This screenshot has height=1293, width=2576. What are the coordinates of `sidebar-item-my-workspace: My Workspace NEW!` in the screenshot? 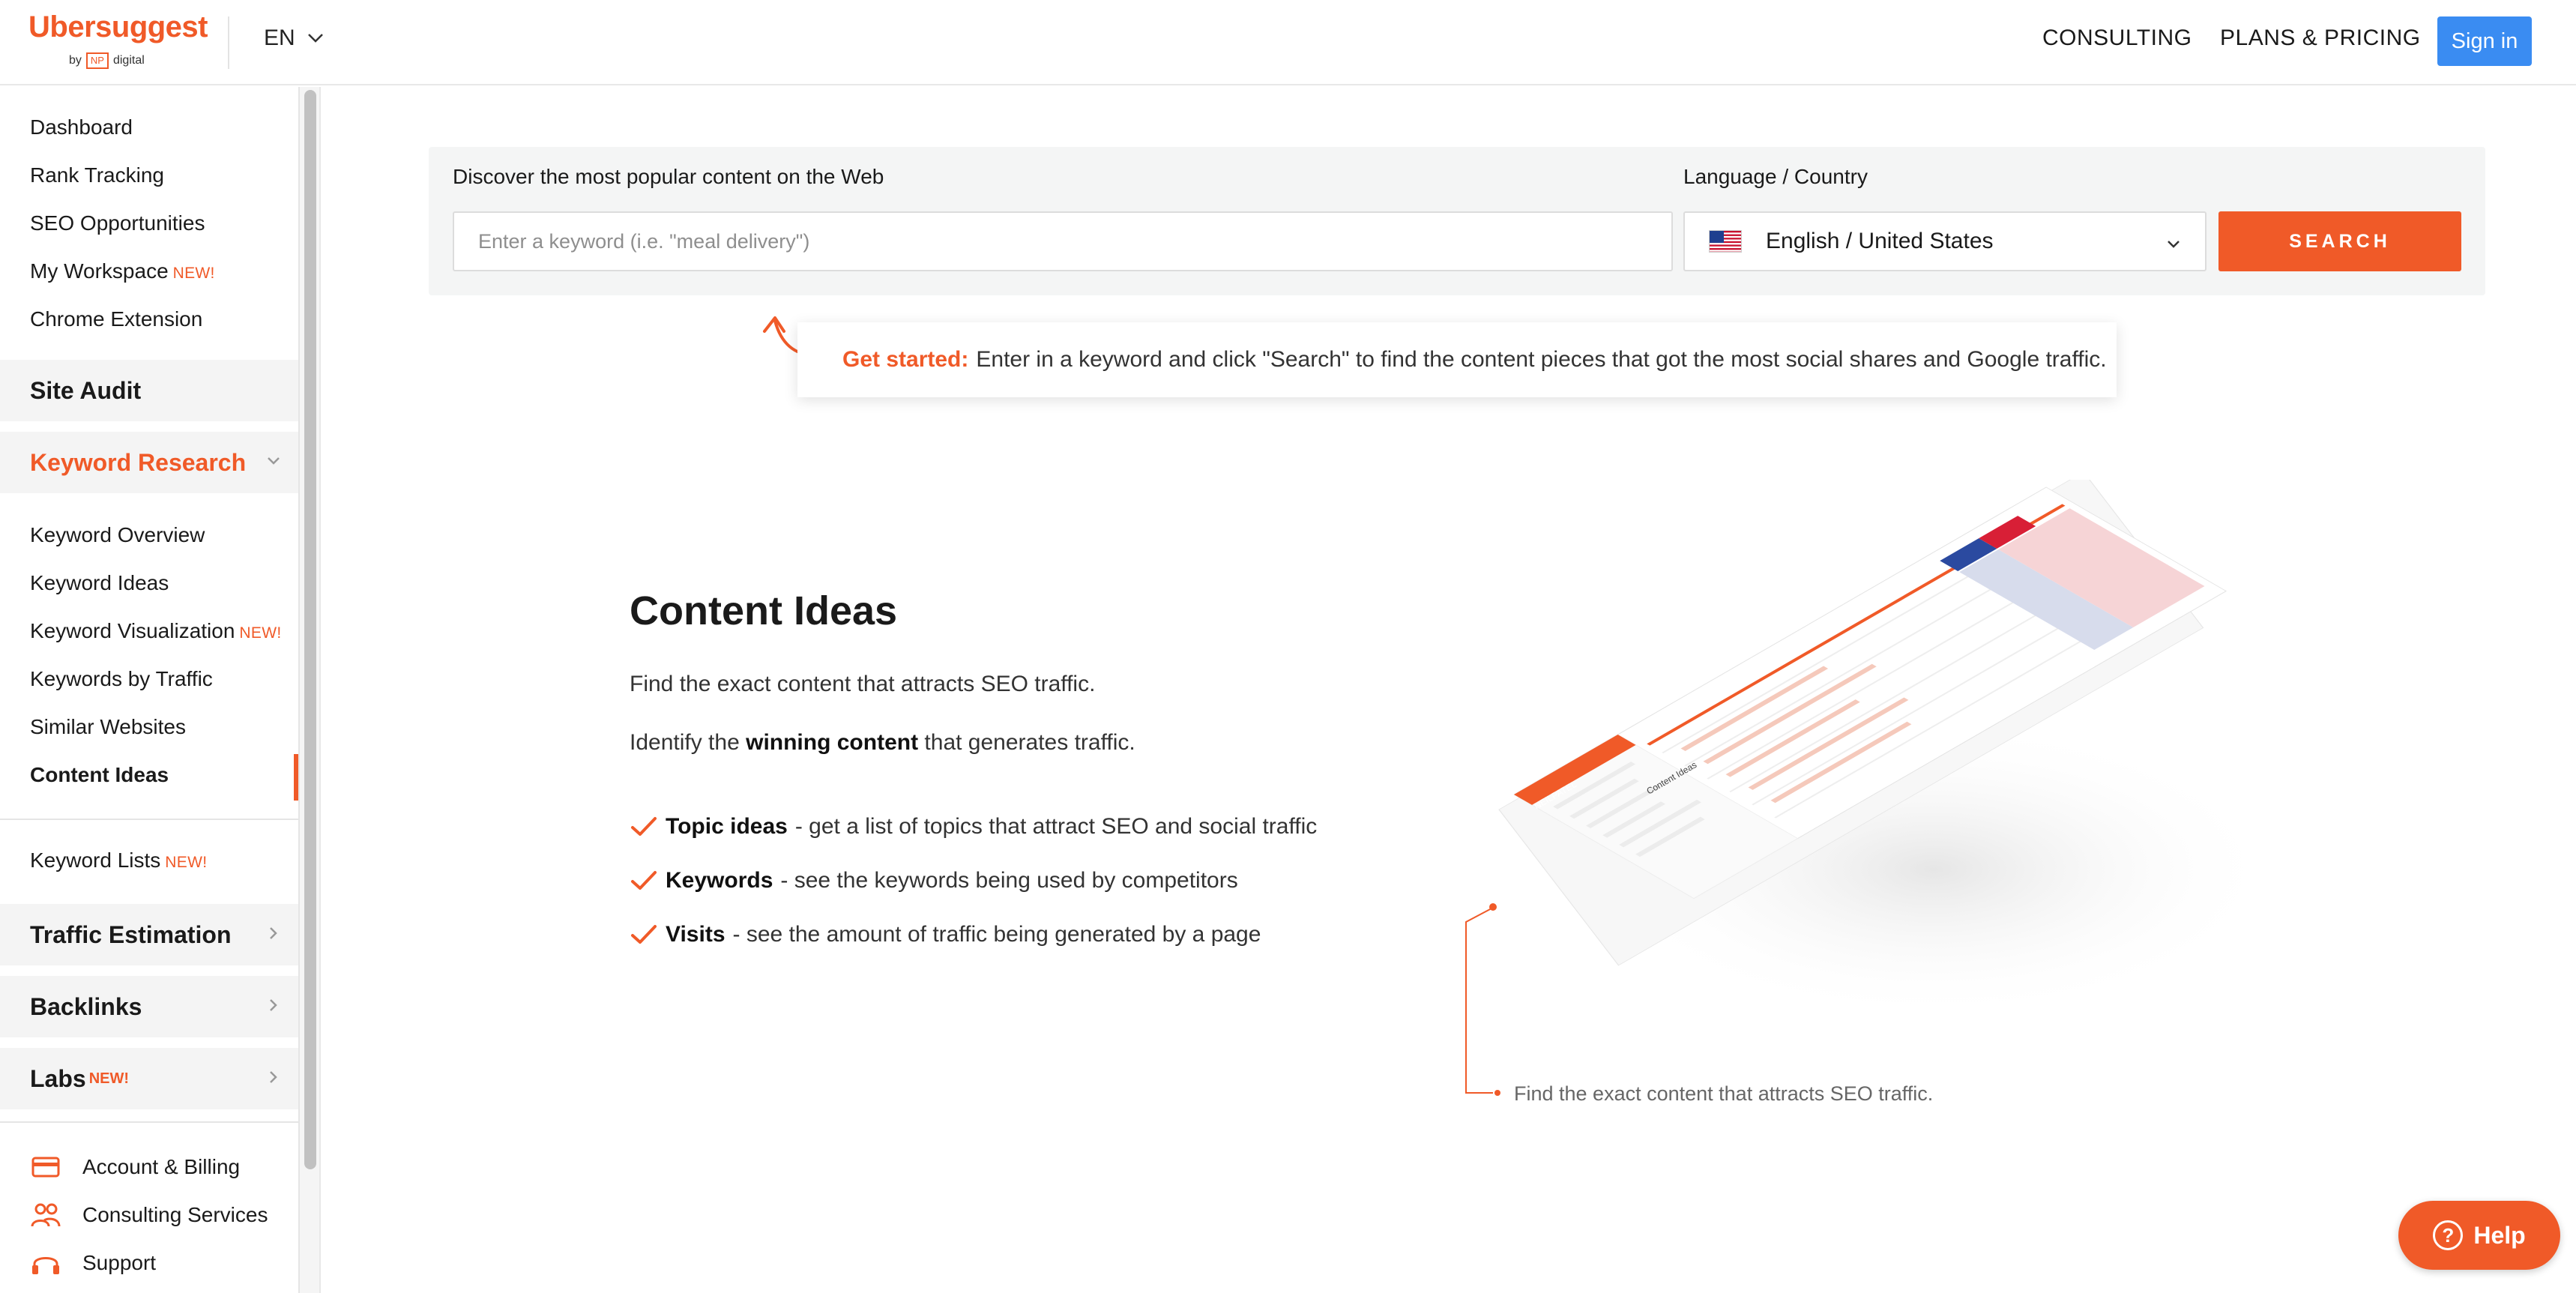 It's located at (122, 271).